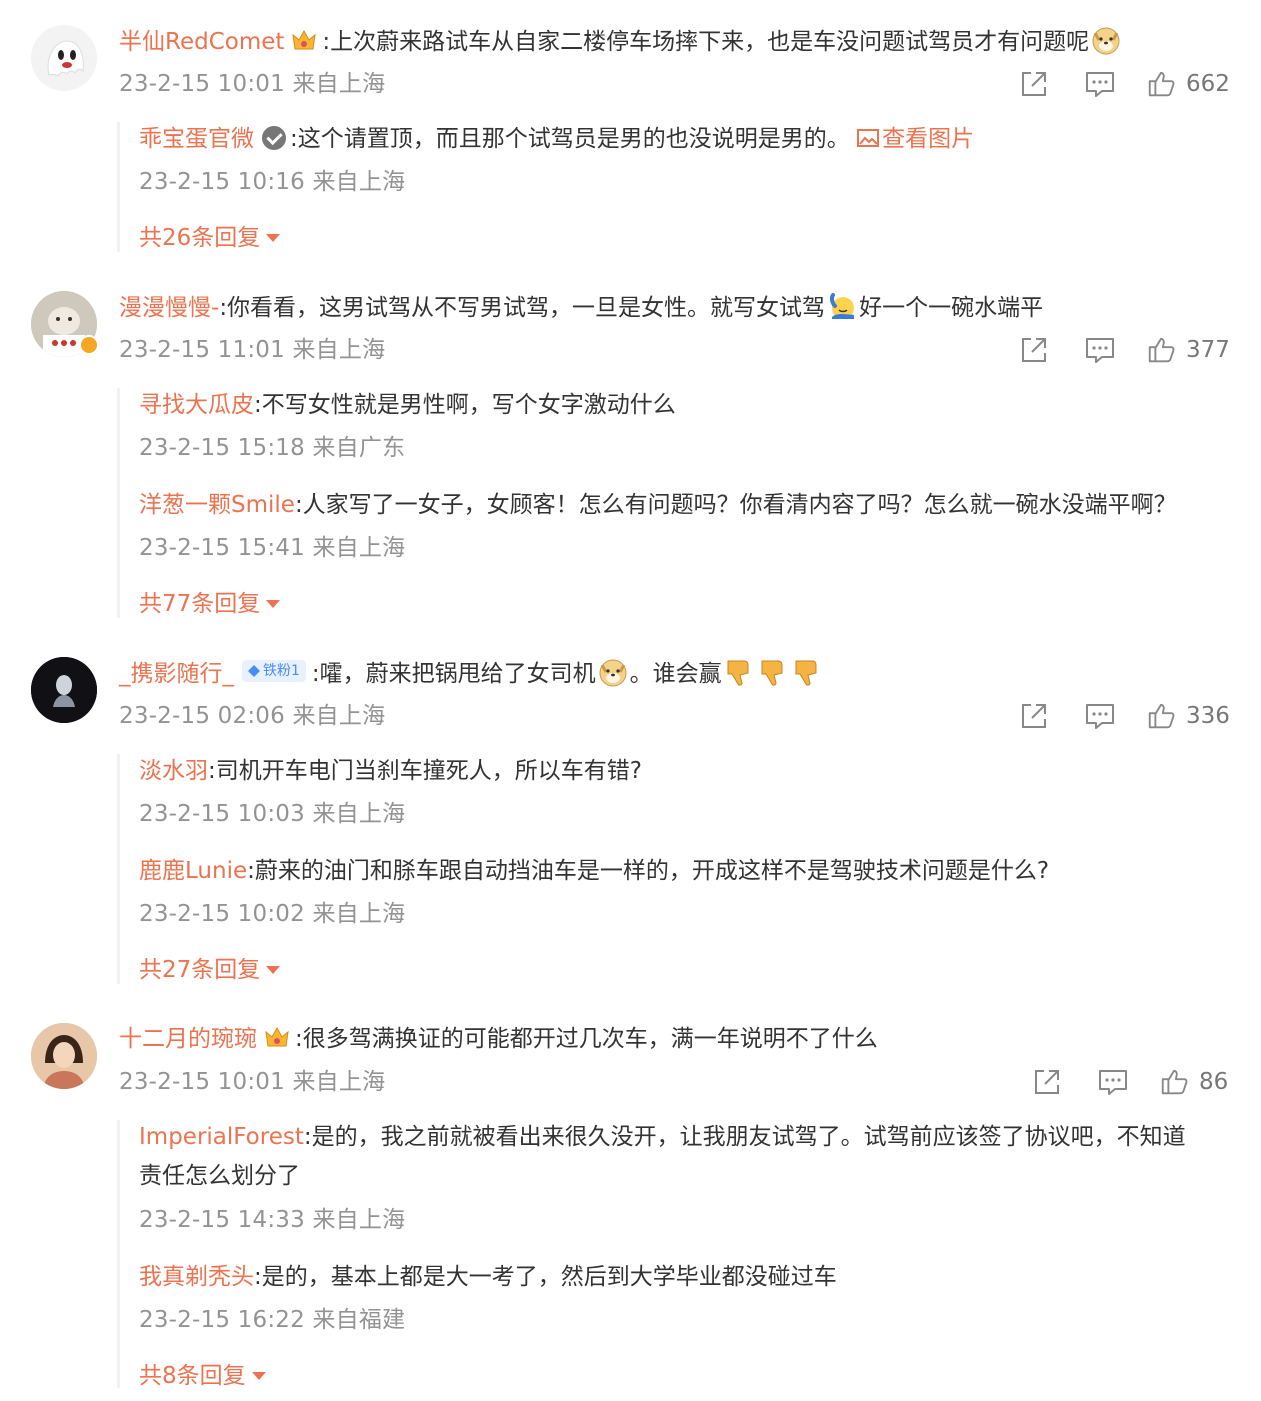 Image resolution: width=1261 pixels, height=1401 pixels. I want to click on reply-item: 寻找大瓜皮:不写女性就是男性啊，写个女字激动什么, so click(407, 405).